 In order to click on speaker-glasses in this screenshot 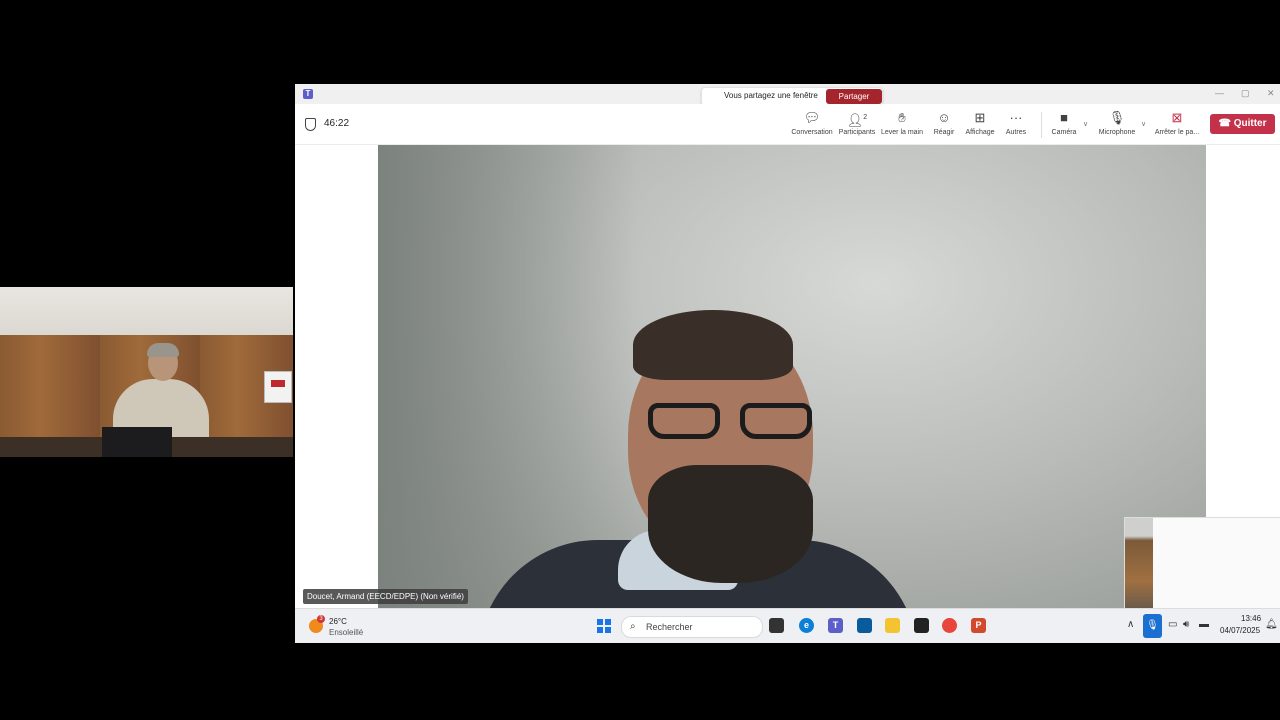, I will do `click(730, 423)`.